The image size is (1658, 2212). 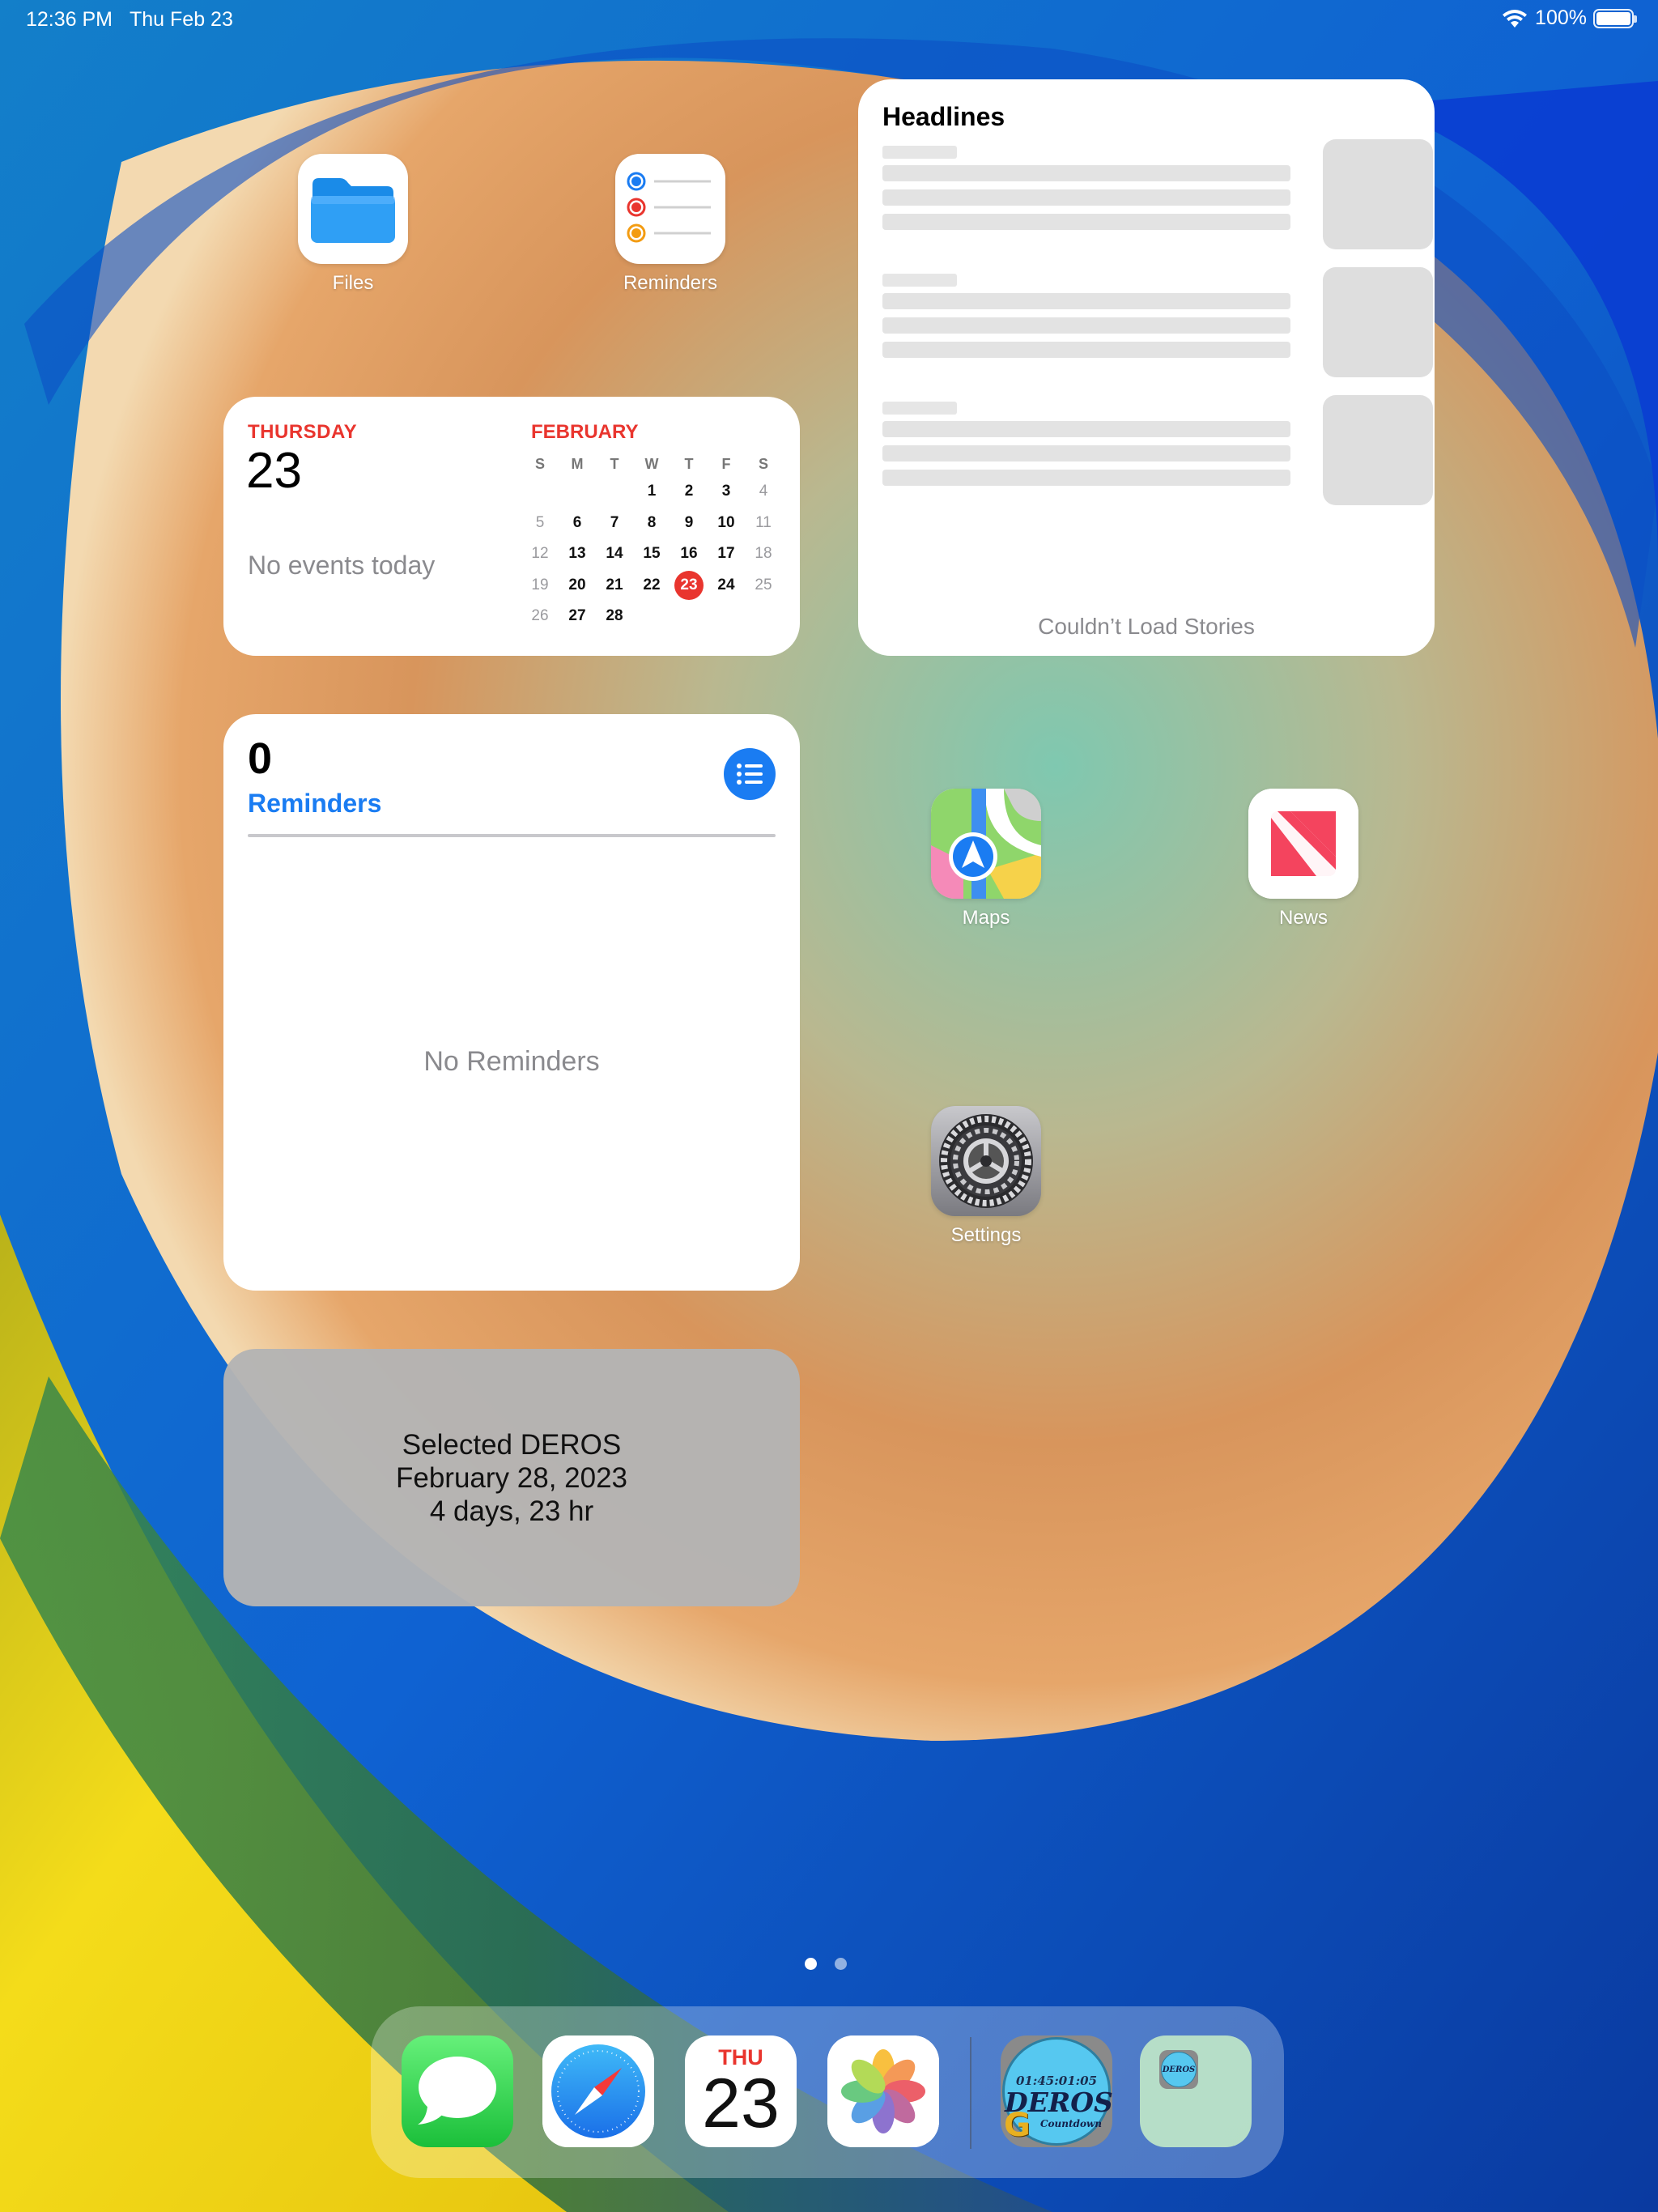 I want to click on calendar-date: 10, so click(x=726, y=522).